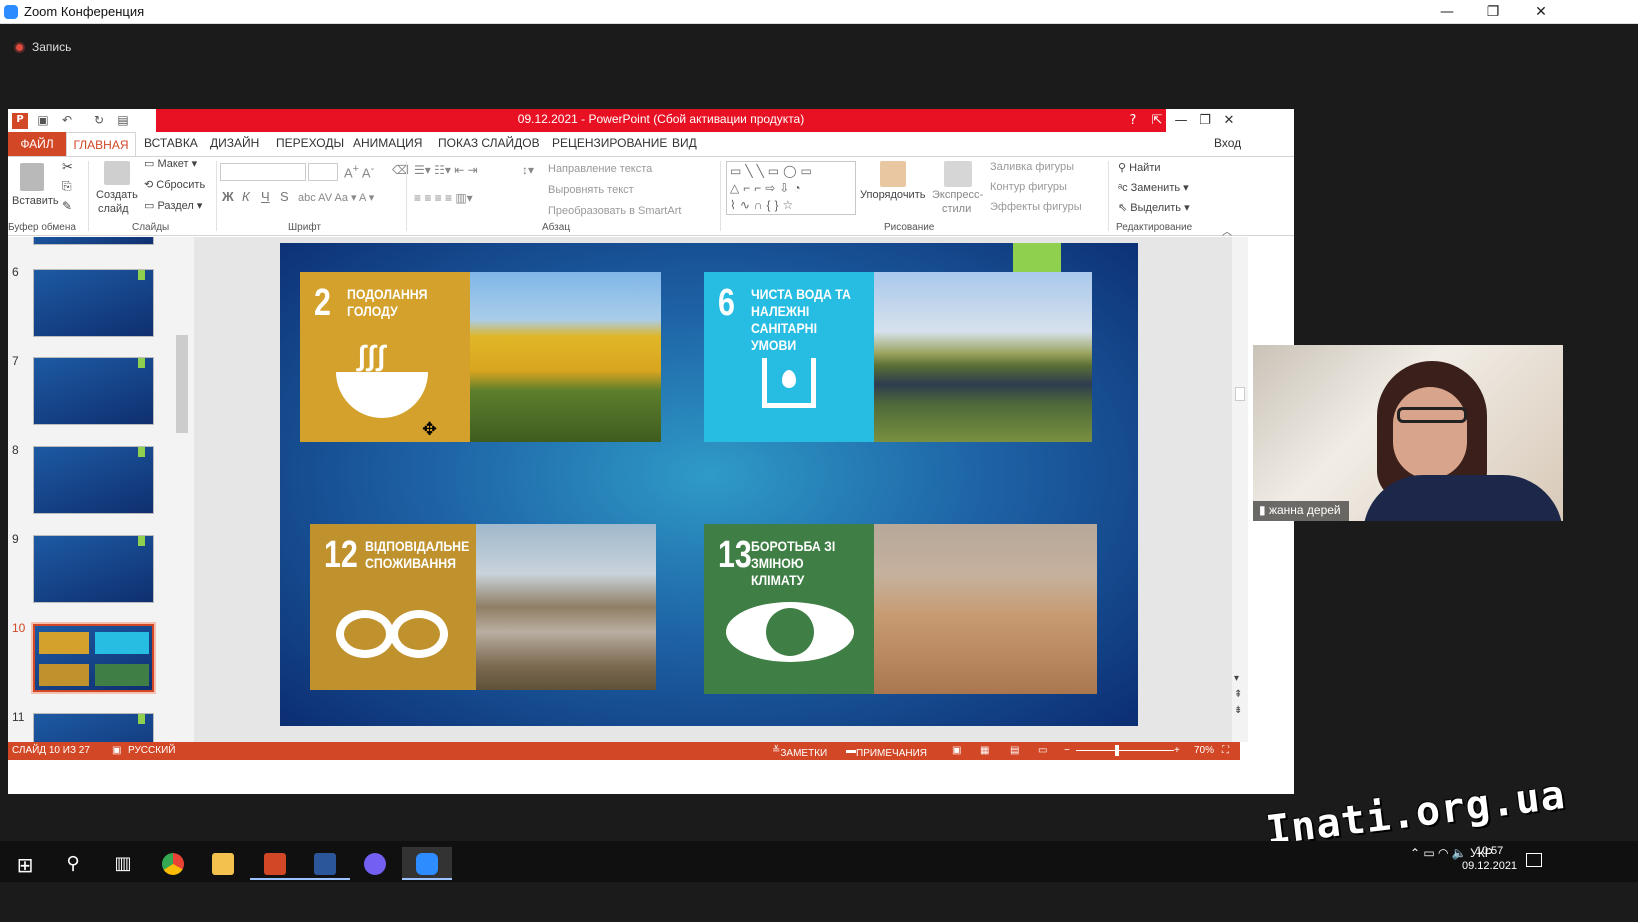  What do you see at coordinates (113, 209) in the screenshot?
I see `new-slide-label-2: слайд` at bounding box center [113, 209].